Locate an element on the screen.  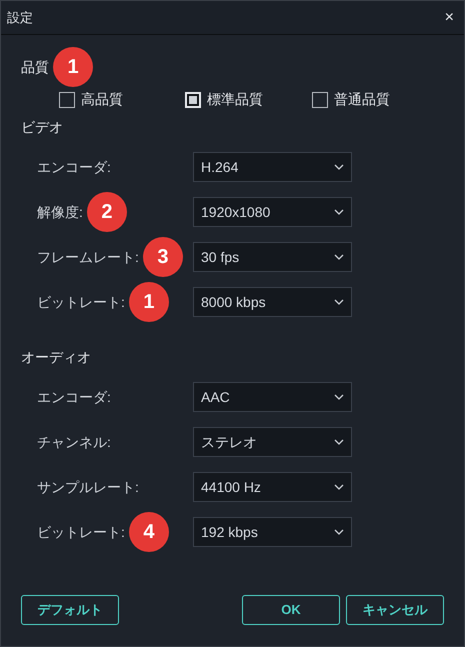
number-badge: 3 is located at coordinates (162, 257).